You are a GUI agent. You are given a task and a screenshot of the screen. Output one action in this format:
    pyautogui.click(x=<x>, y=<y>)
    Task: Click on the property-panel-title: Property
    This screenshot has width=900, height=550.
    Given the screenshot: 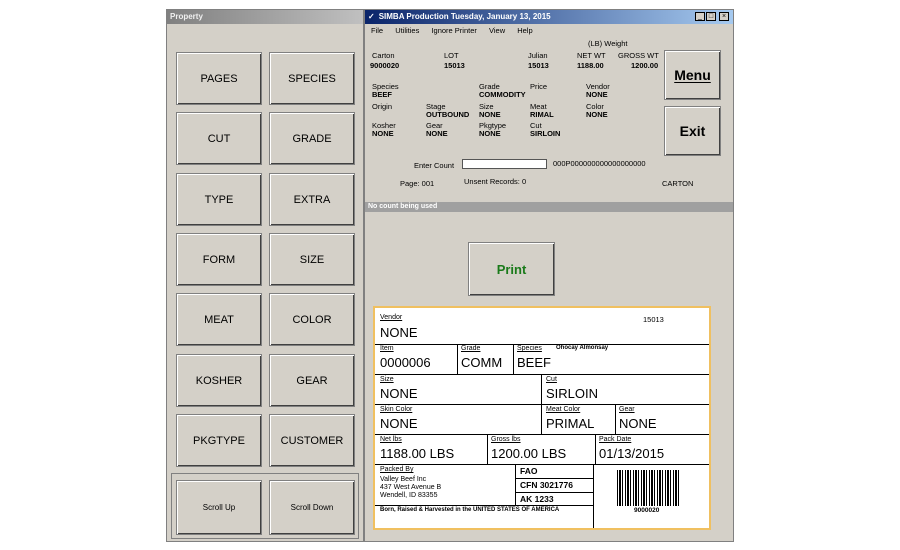 What is the action you would take?
    pyautogui.click(x=265, y=17)
    